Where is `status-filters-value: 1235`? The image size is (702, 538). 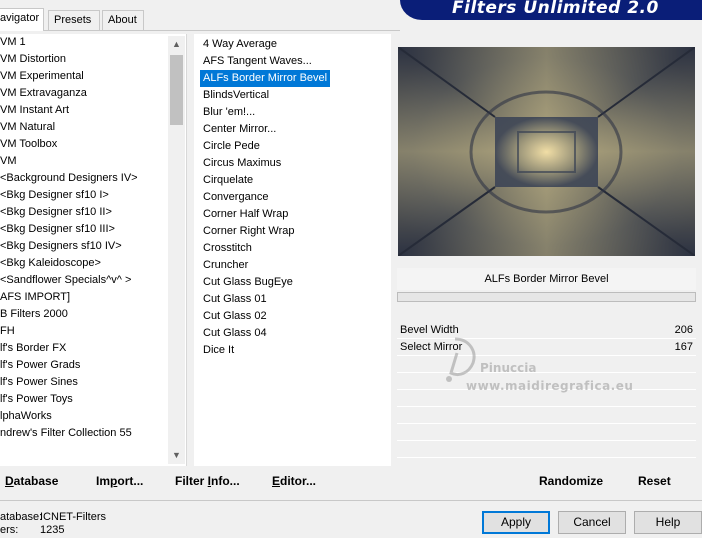 status-filters-value: 1235 is located at coordinates (52, 530).